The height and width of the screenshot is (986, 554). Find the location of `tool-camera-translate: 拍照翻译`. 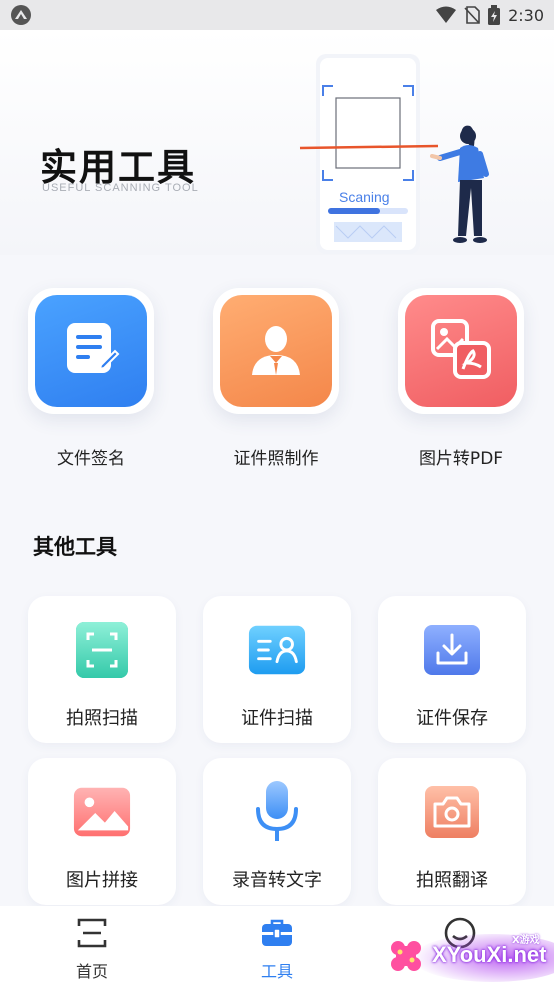

tool-camera-translate: 拍照翻译 is located at coordinates (452, 831).